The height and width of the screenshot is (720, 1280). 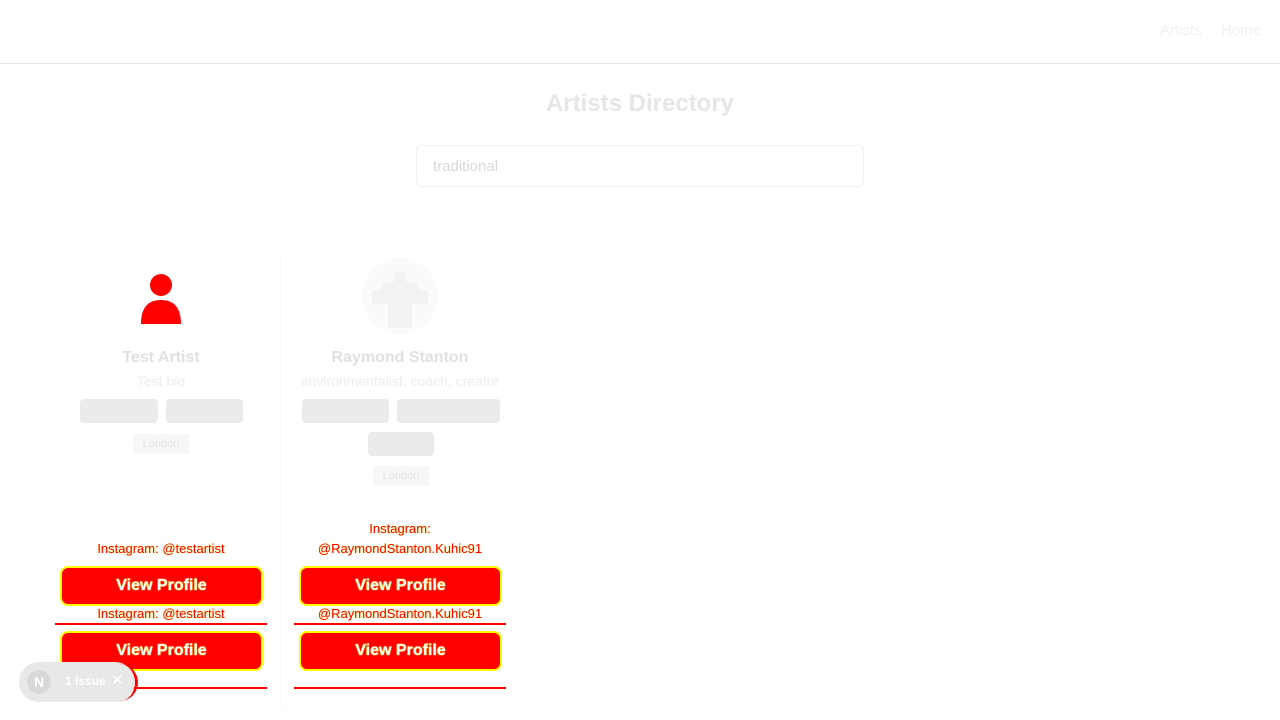 What do you see at coordinates (161, 299) in the screenshot?
I see `user-icon` at bounding box center [161, 299].